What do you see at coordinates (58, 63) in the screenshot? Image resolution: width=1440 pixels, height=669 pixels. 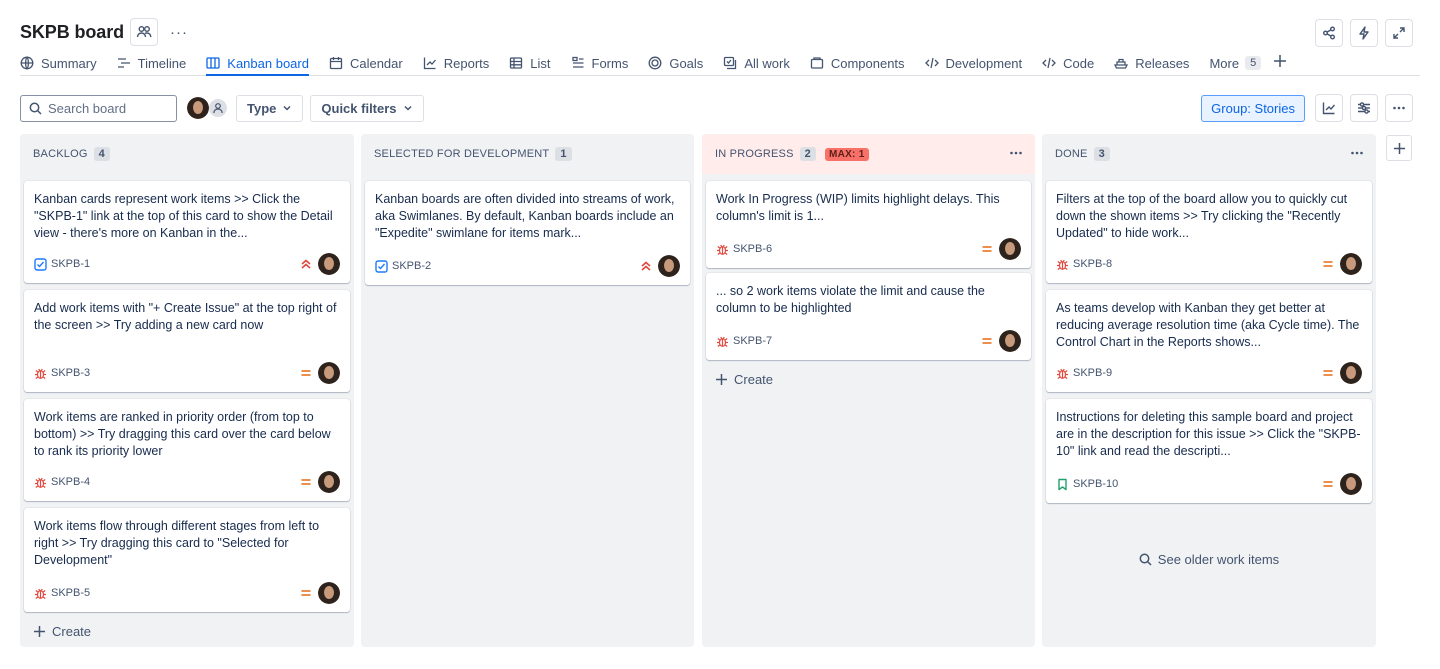 I see `tab-summary: Summary` at bounding box center [58, 63].